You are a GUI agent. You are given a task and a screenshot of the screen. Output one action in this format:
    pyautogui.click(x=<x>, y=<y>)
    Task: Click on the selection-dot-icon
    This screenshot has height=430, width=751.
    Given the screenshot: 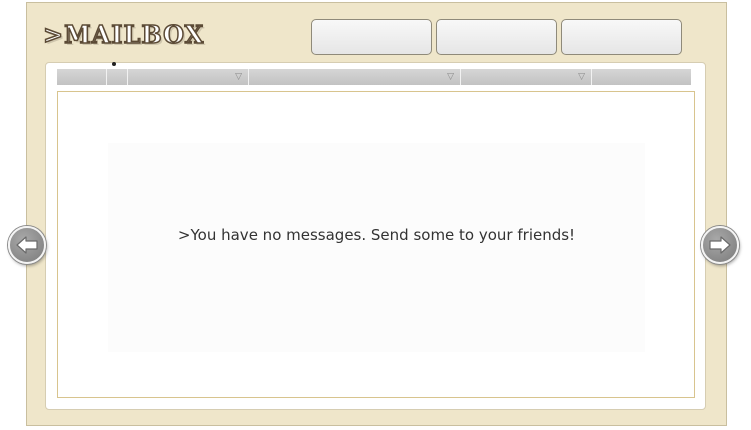 What is the action you would take?
    pyautogui.click(x=114, y=64)
    